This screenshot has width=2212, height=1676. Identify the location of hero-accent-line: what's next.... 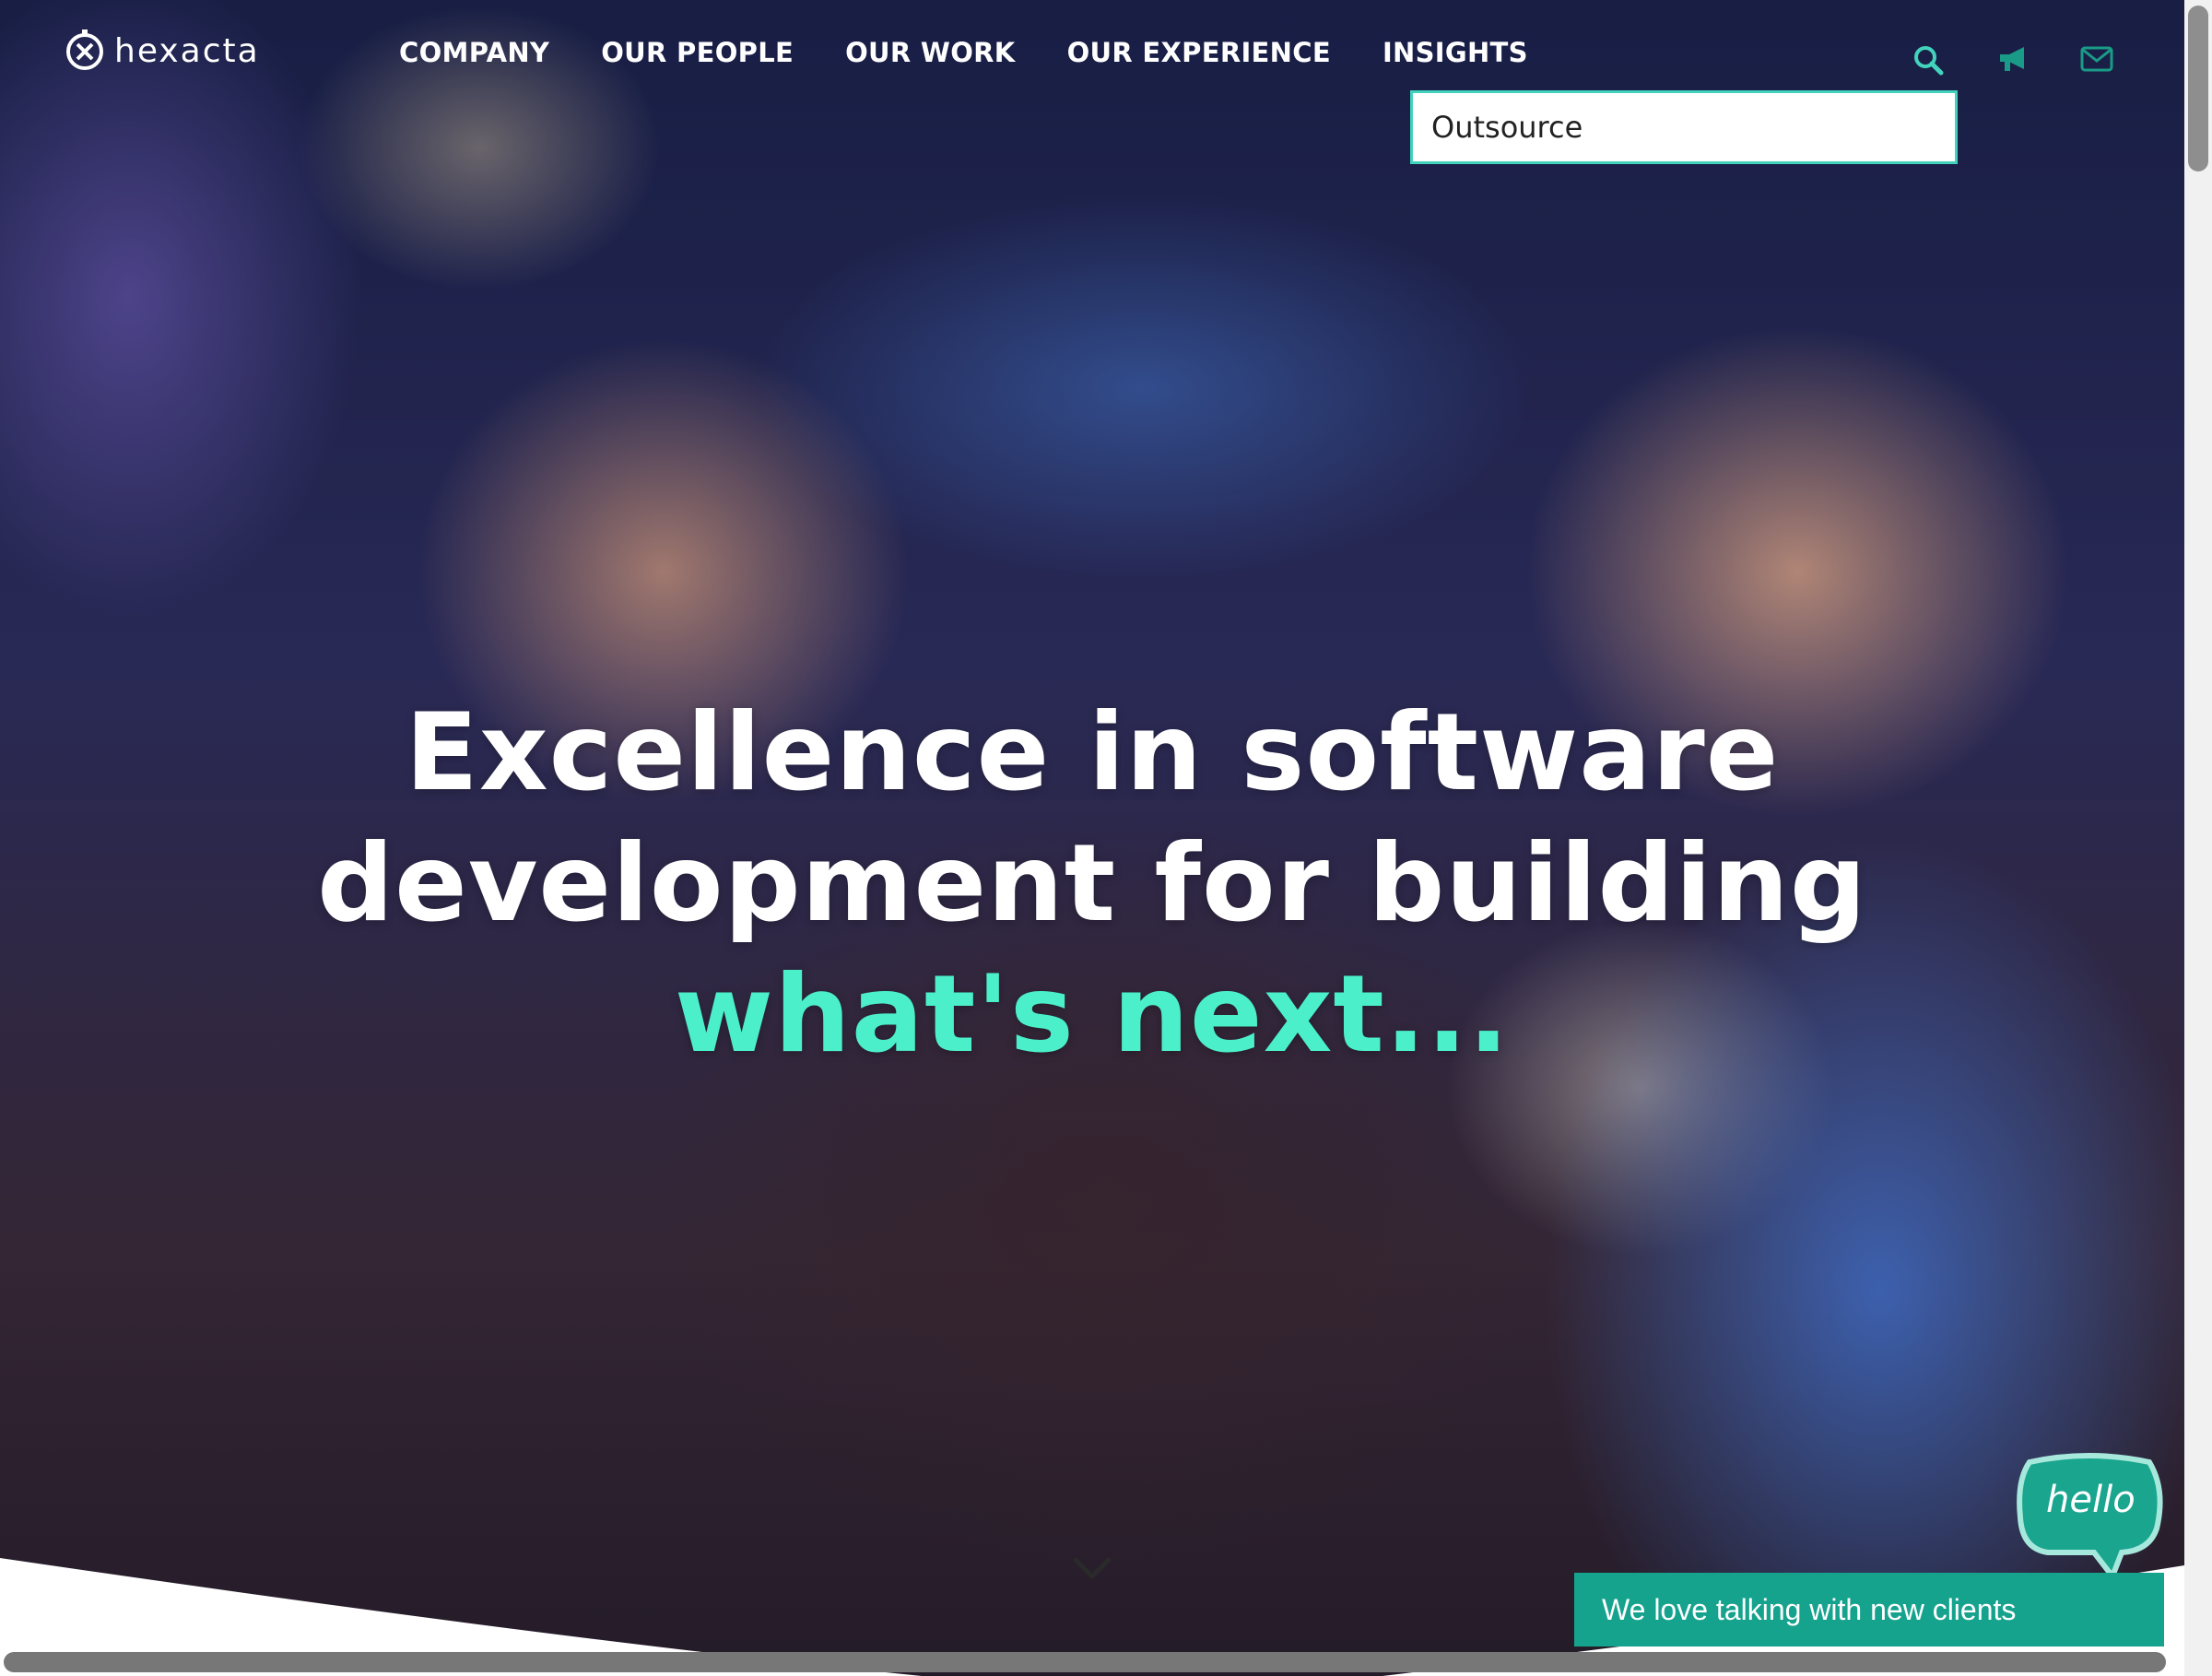
(1092, 1015).